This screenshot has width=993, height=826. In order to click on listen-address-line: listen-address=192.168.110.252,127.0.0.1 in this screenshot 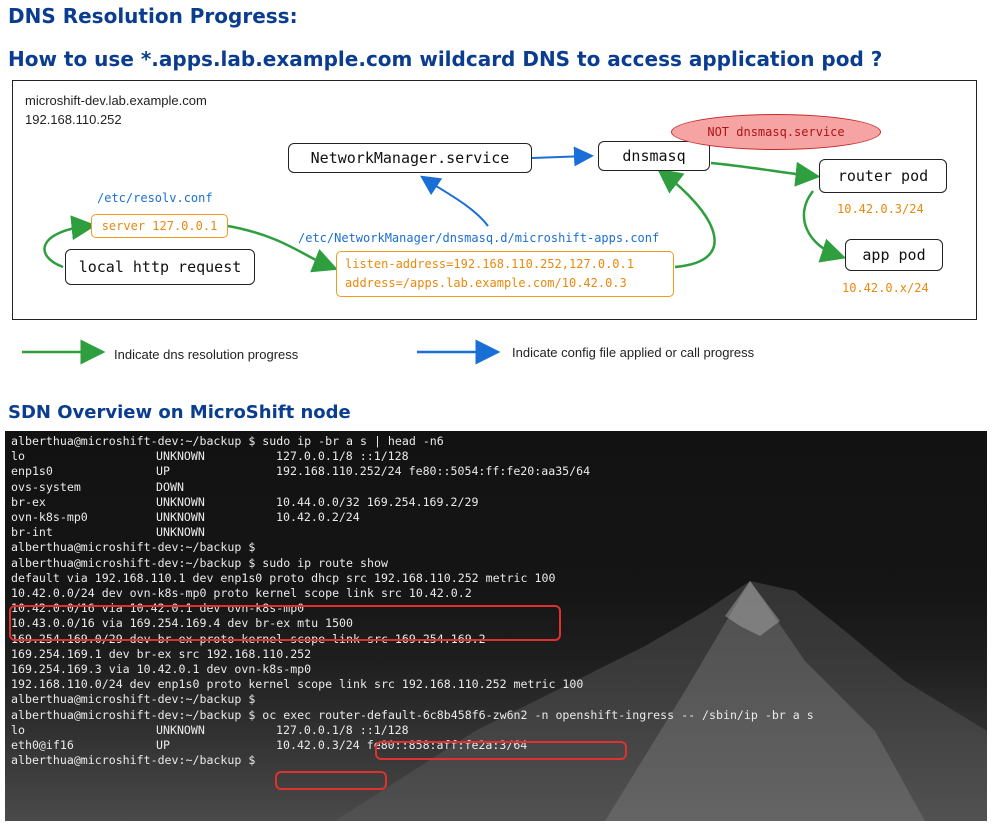, I will do `click(489, 264)`.